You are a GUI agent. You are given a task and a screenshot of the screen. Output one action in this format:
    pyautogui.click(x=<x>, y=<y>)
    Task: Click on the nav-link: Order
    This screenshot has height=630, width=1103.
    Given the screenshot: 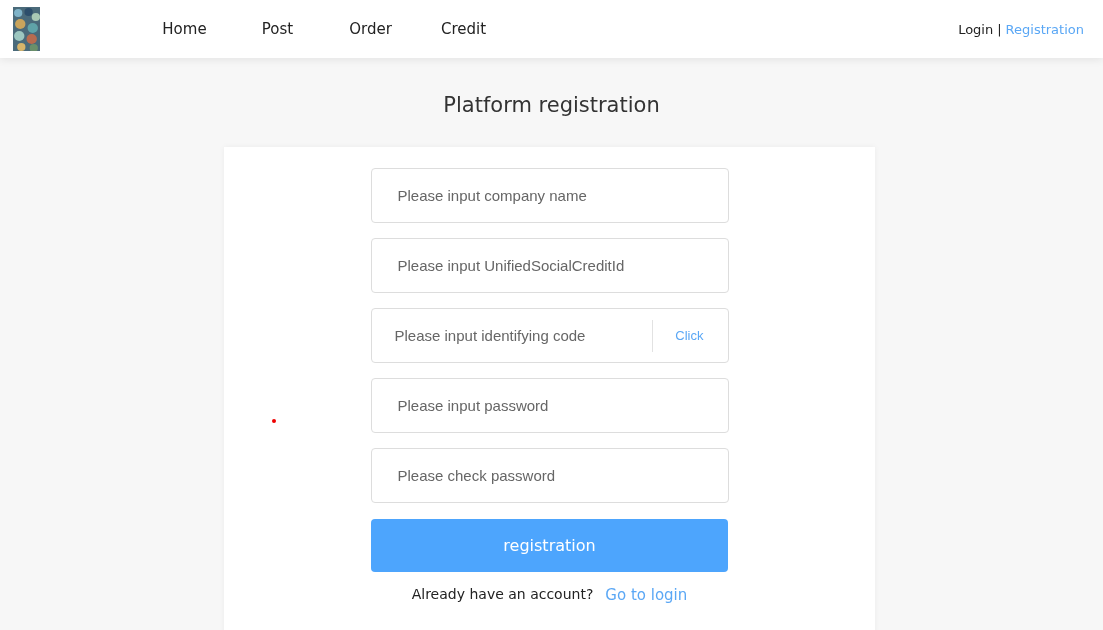 What is the action you would take?
    pyautogui.click(x=370, y=29)
    